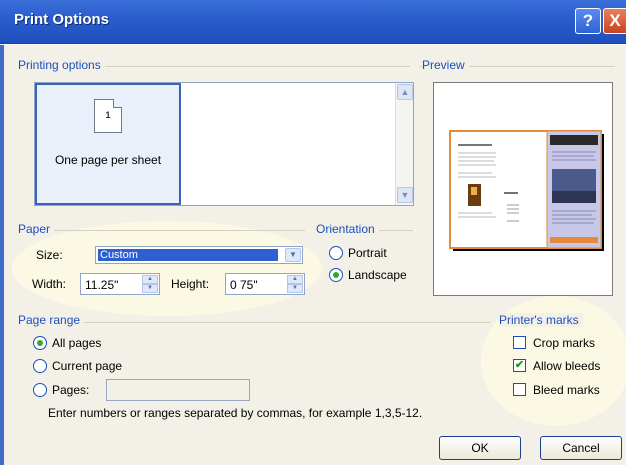 This screenshot has height=465, width=626. I want to click on cancel-button: Cancel, so click(581, 448).